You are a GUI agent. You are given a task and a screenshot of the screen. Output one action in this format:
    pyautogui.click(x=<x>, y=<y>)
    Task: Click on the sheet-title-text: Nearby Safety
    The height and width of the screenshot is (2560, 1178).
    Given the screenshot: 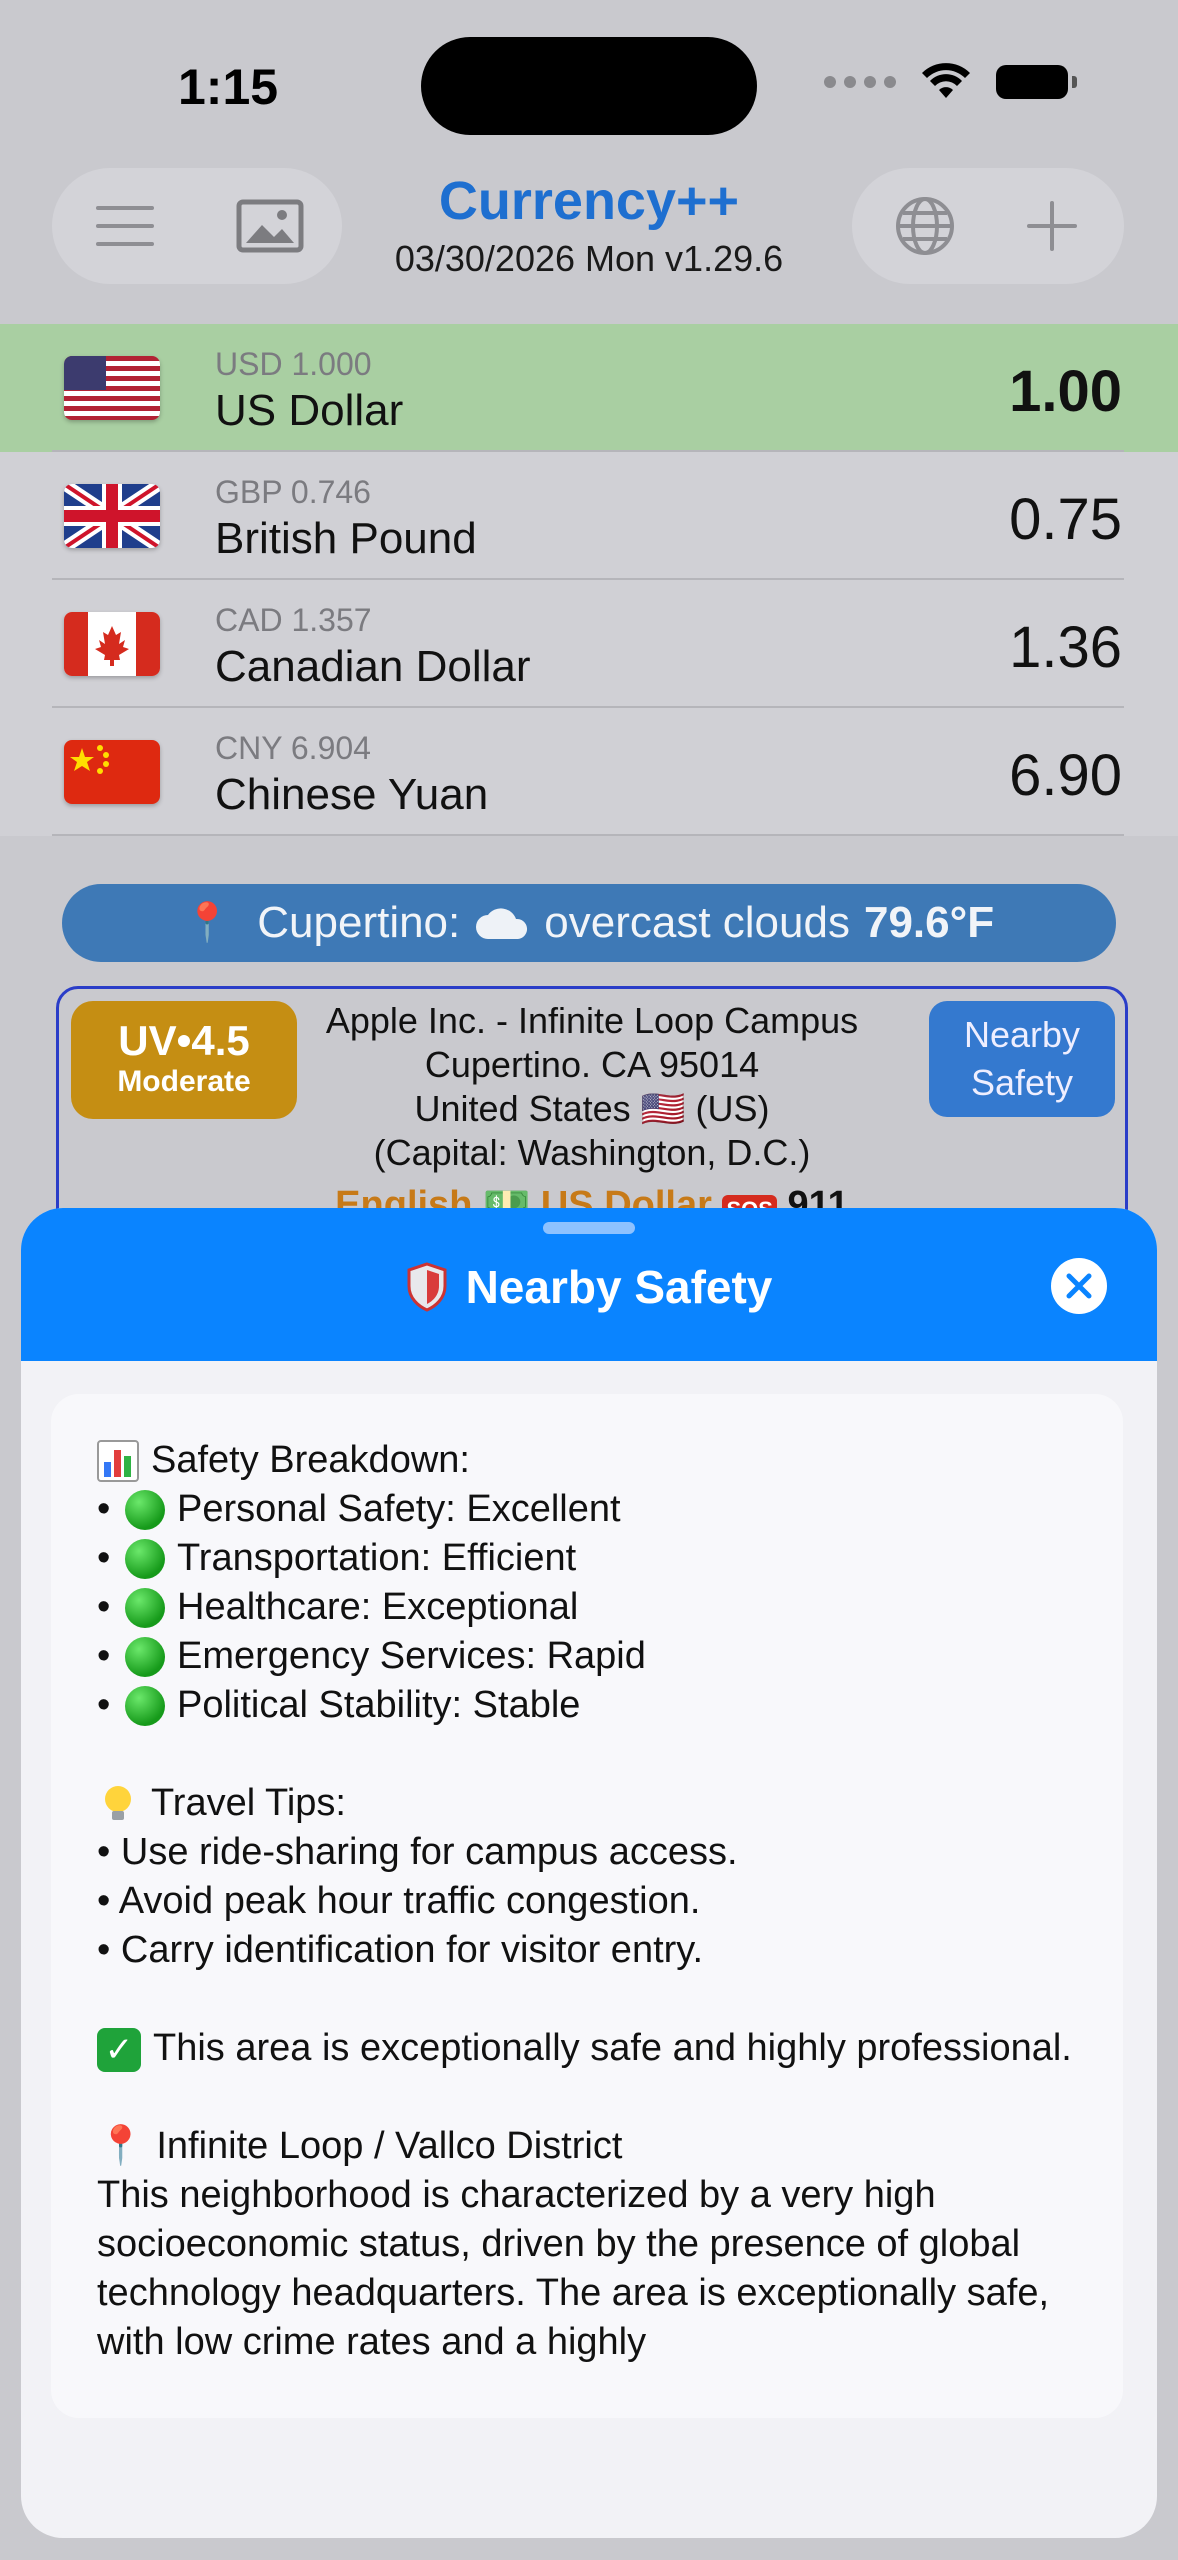 What is the action you would take?
    pyautogui.click(x=619, y=1287)
    